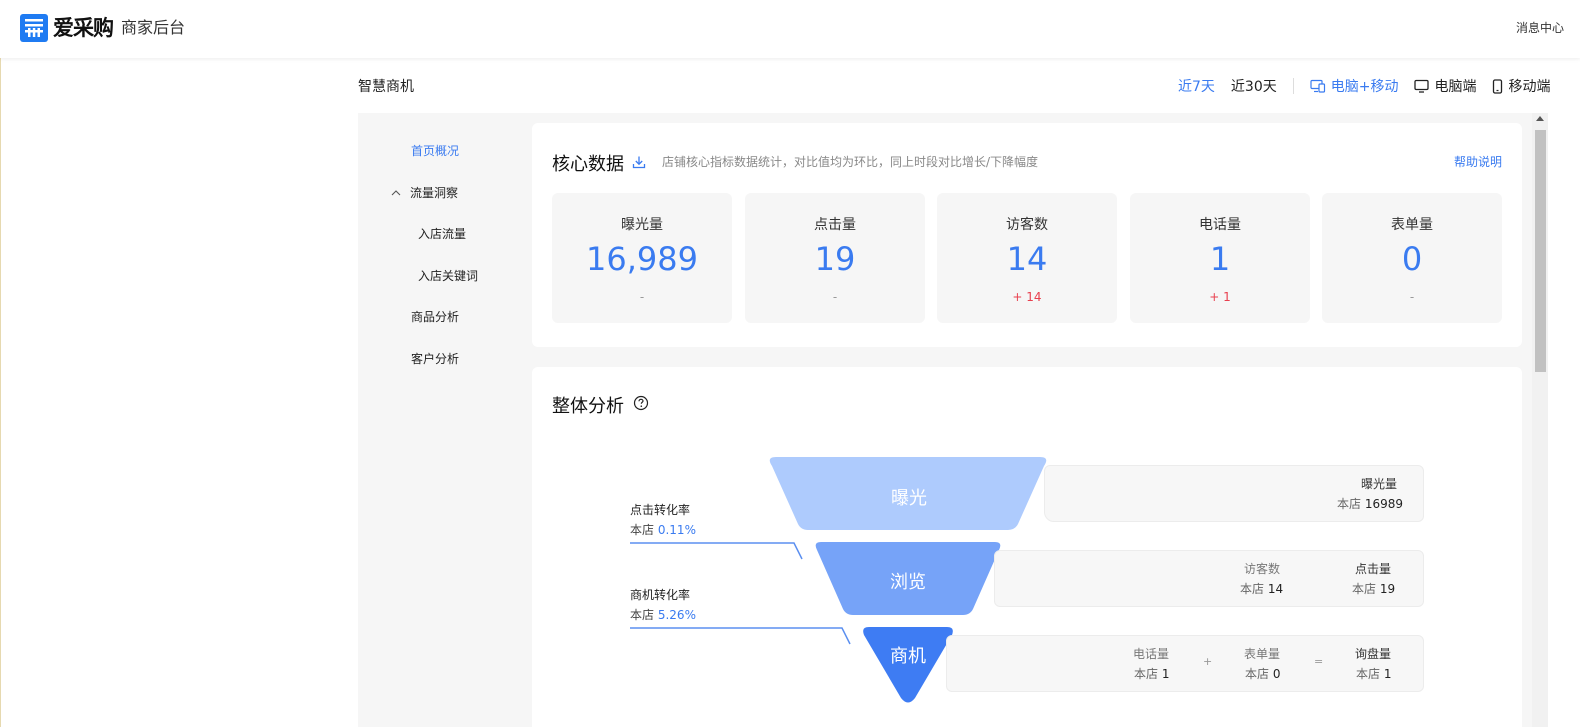 This screenshot has height=727, width=1580. I want to click on left-edge-divider, so click(0, 392).